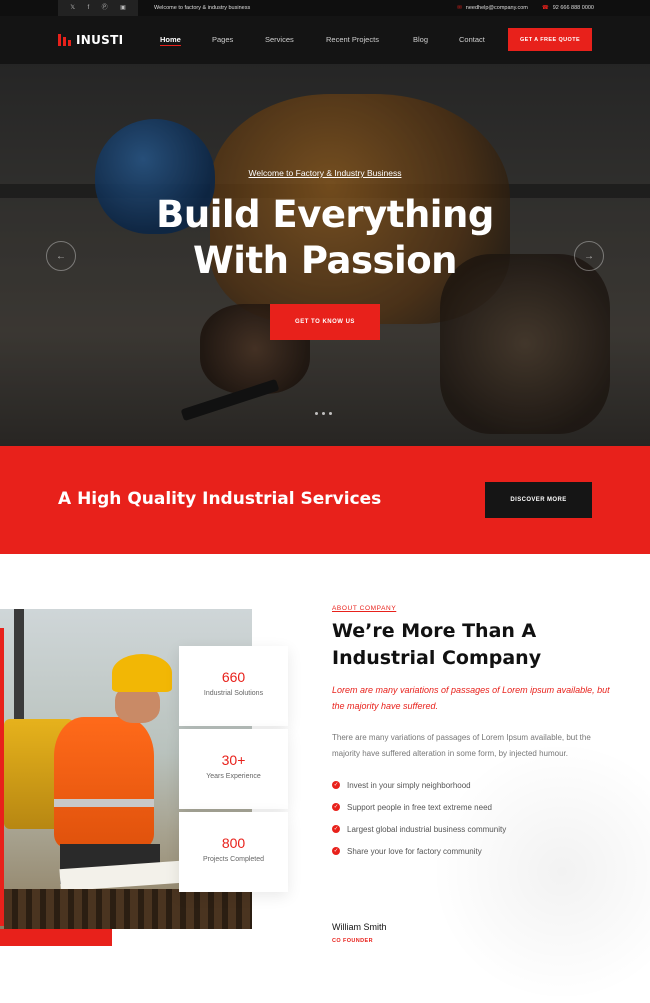 This screenshot has width=650, height=1003. Describe the element at coordinates (104, 782) in the screenshot. I see `worker-vest` at that location.